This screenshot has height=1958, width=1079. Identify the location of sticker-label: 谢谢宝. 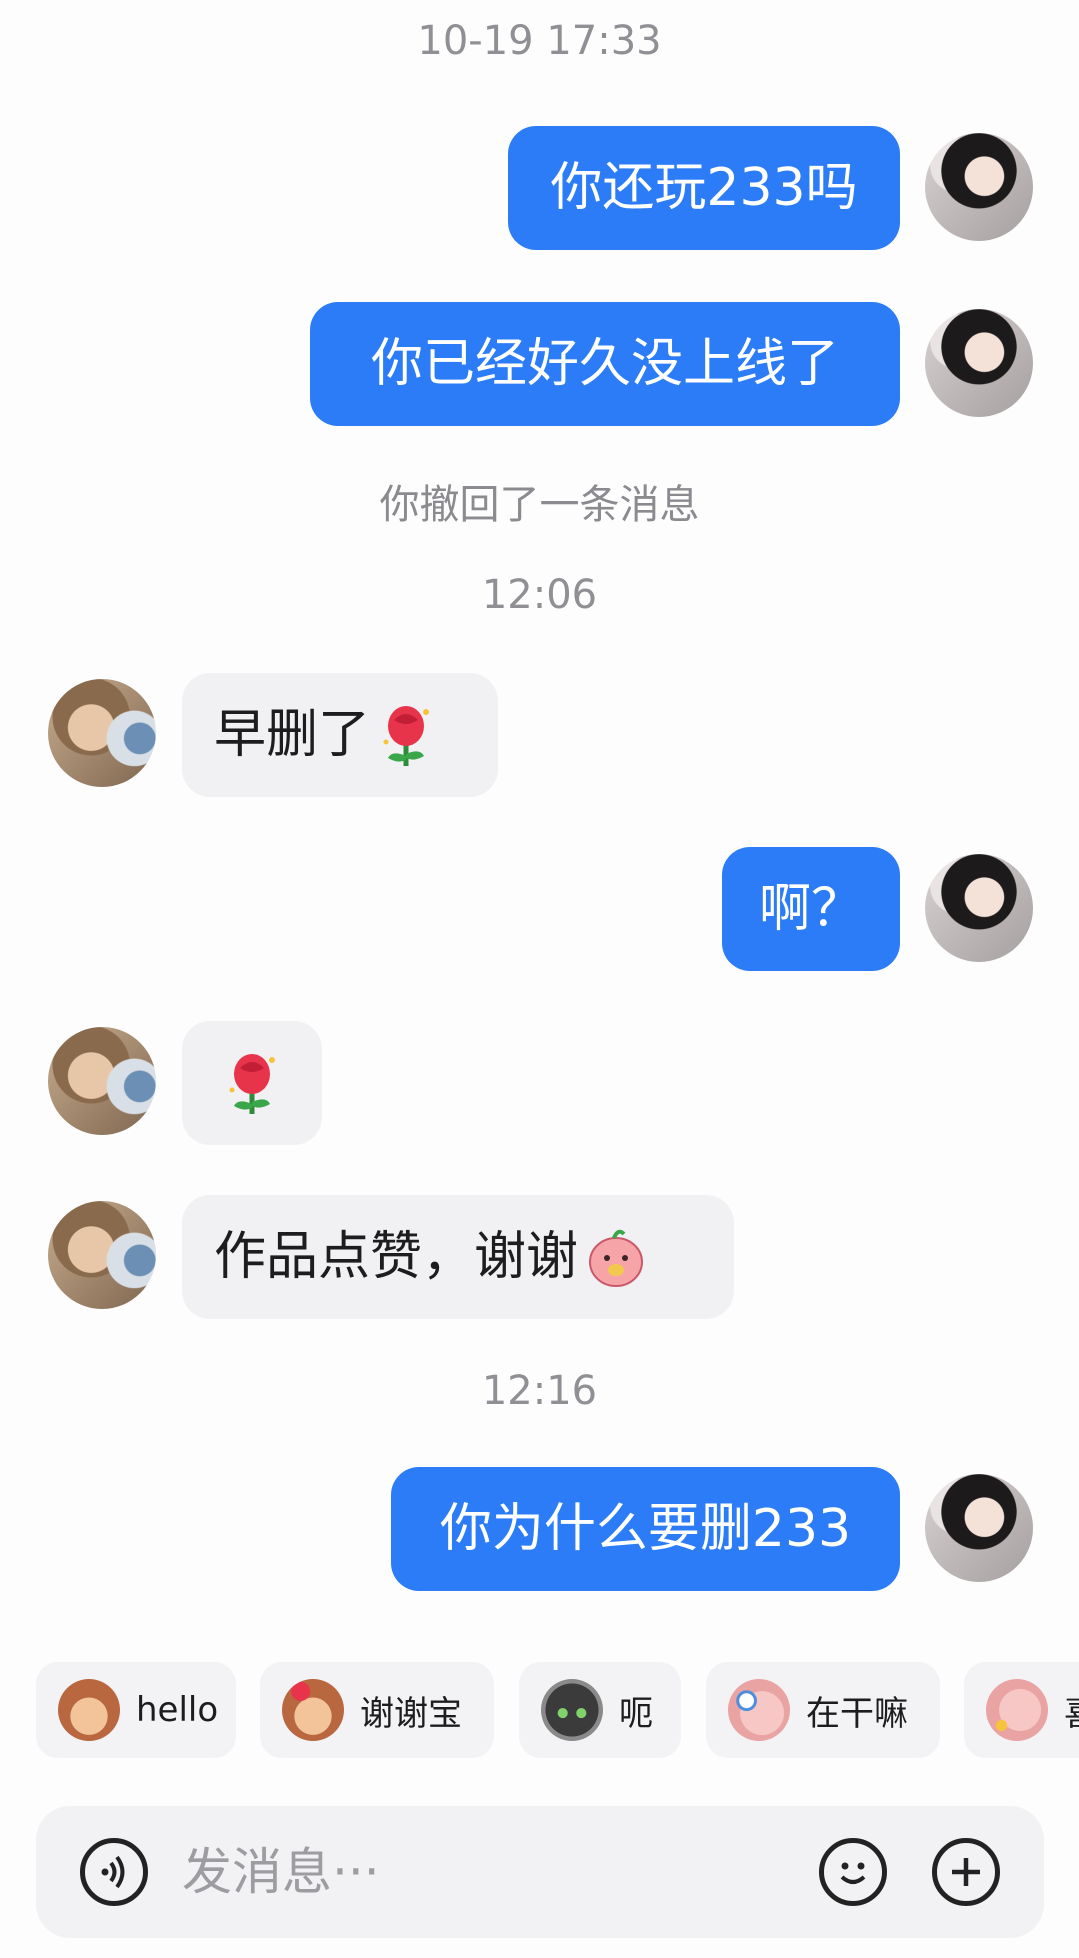
(411, 1713).